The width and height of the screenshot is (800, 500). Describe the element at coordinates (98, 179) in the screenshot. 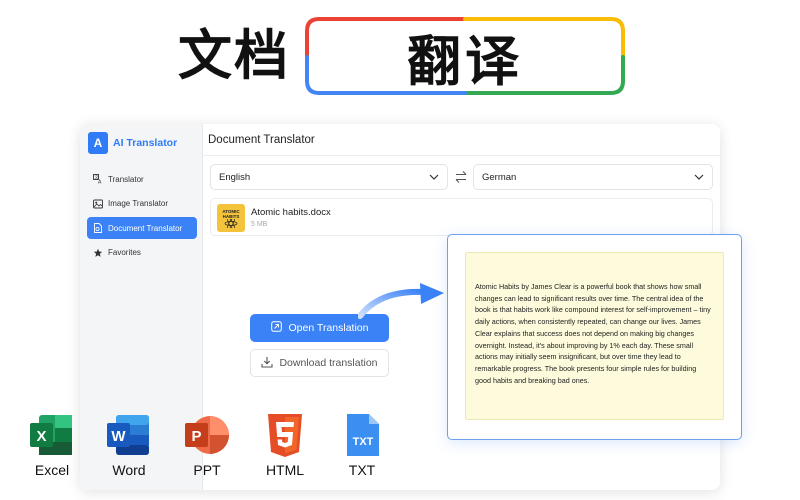

I see `translate-icon: 文A` at that location.